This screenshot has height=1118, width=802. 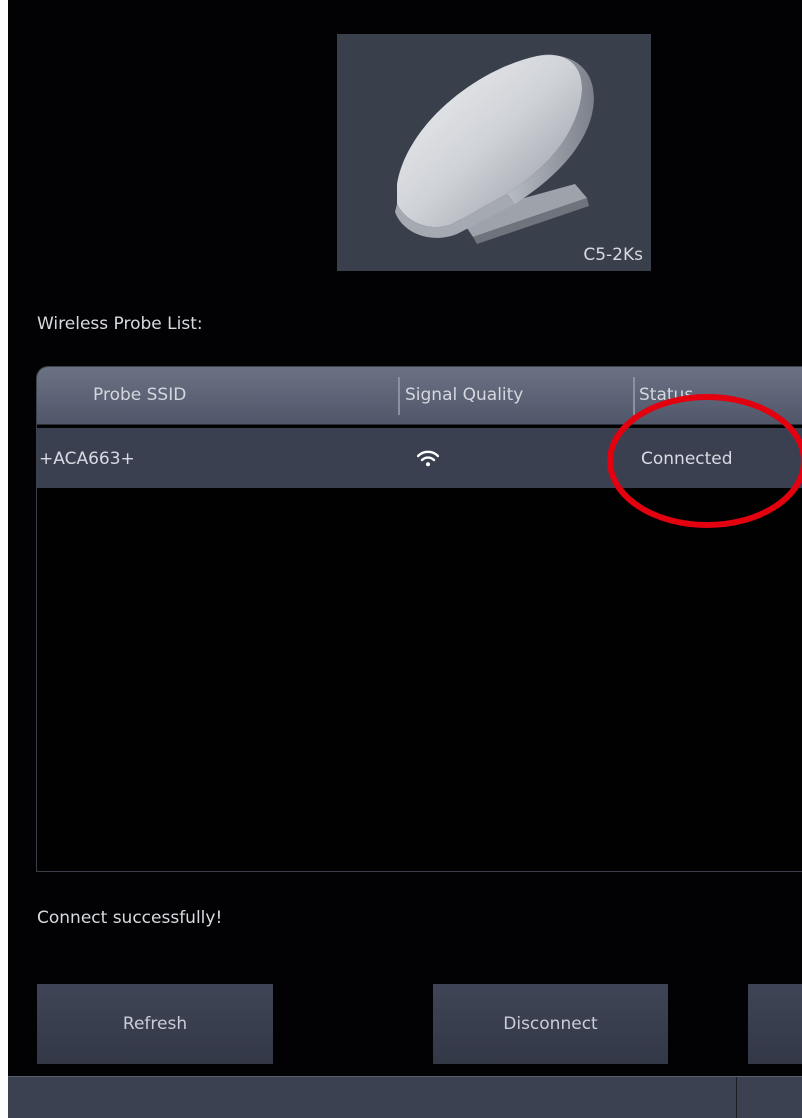 I want to click on column-header-status: Status, so click(x=666, y=395).